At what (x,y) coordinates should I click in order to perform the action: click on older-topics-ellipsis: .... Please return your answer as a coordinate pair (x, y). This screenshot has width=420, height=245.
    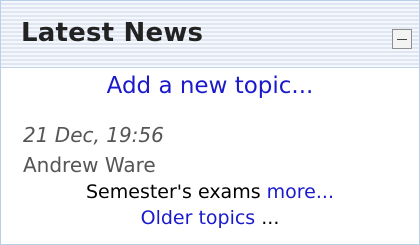
    Looking at the image, I should click on (270, 218).